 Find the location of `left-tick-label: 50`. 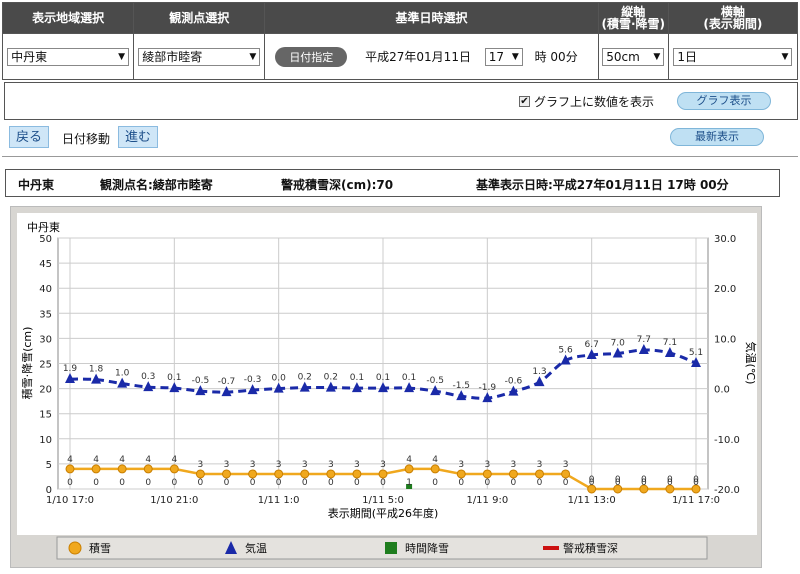

left-tick-label: 50 is located at coordinates (45, 239).